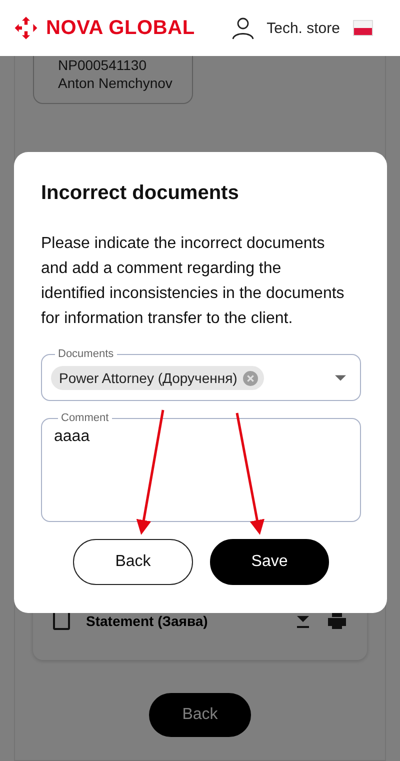 The image size is (400, 761). I want to click on card-text: NP000541130, so click(103, 65).